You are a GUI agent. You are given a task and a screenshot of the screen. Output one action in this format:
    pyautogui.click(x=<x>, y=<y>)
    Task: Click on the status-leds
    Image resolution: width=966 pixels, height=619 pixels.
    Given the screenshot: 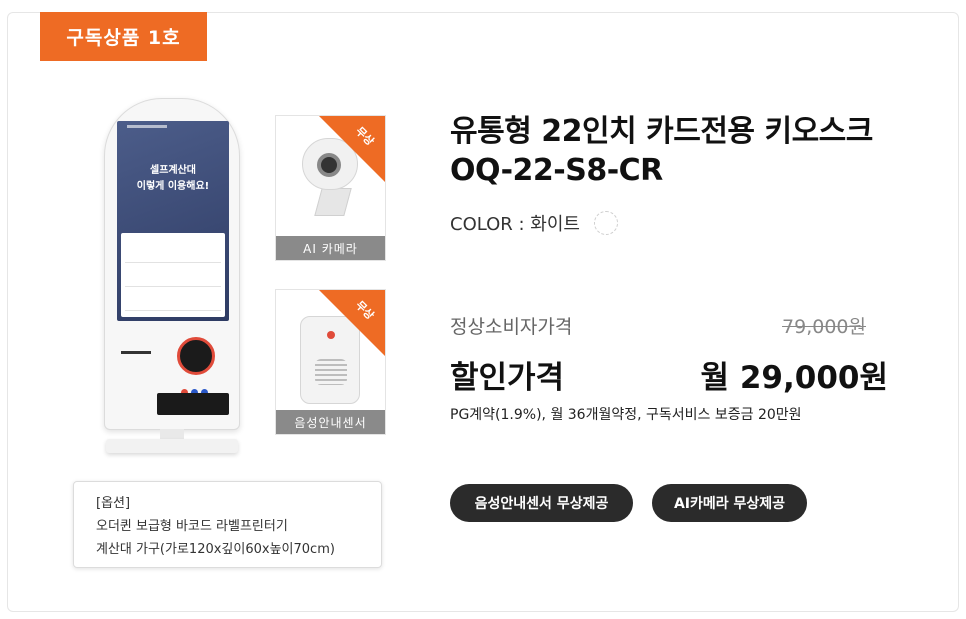 What is the action you would take?
    pyautogui.click(x=201, y=388)
    